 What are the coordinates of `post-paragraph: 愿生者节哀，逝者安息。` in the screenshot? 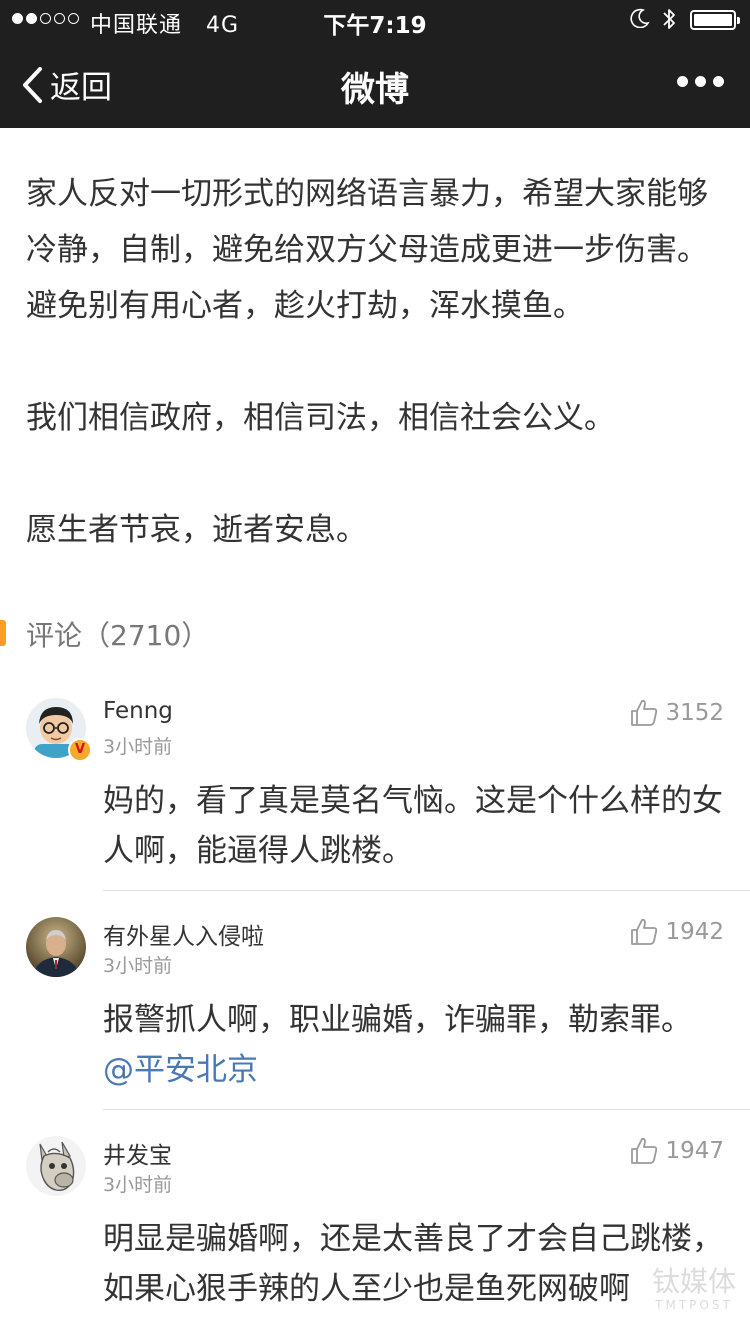 It's located at (196, 530).